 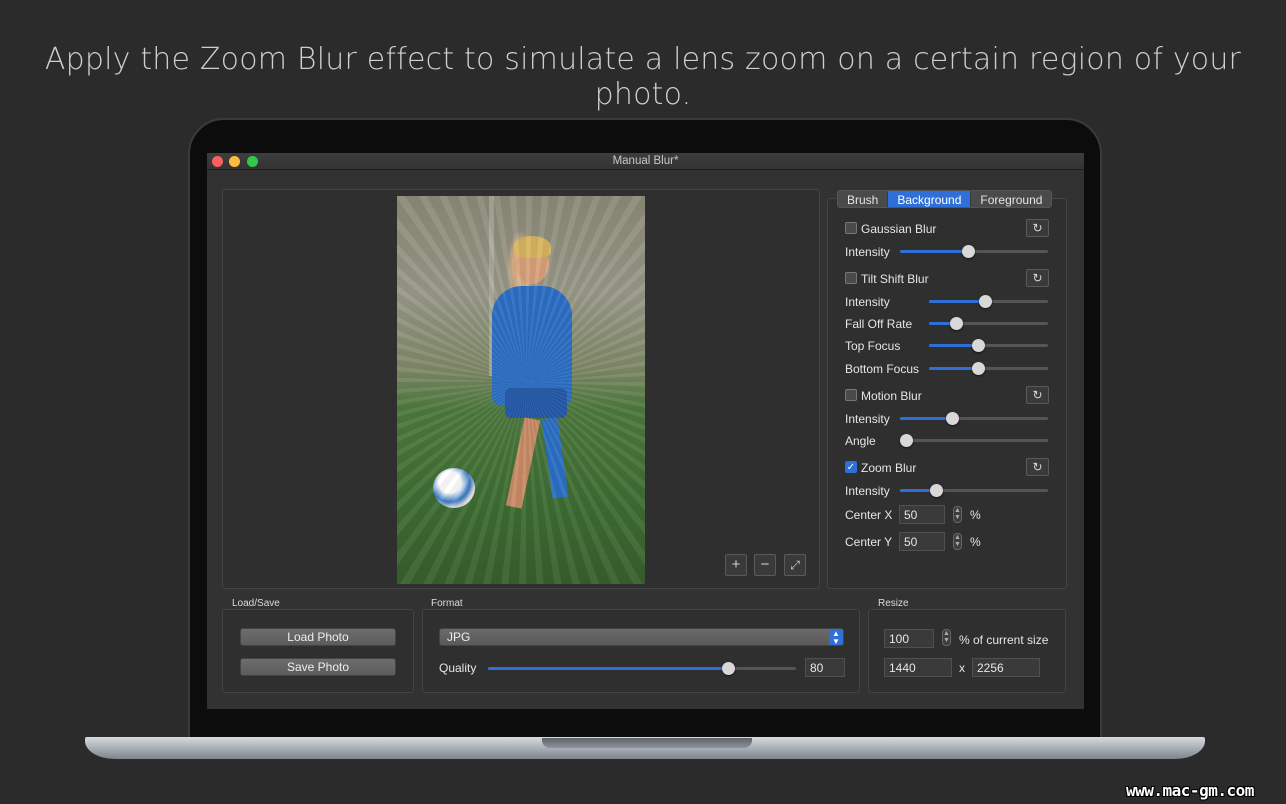 What do you see at coordinates (893, 603) in the screenshot?
I see `resize-section-label: Resize` at bounding box center [893, 603].